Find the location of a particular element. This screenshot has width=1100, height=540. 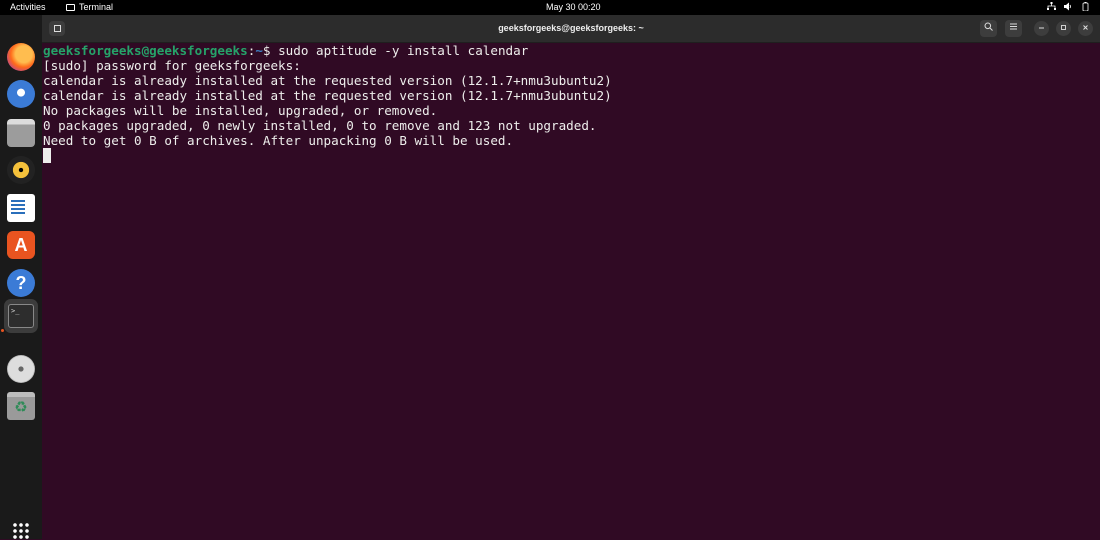

network-icon is located at coordinates (1051, 6).